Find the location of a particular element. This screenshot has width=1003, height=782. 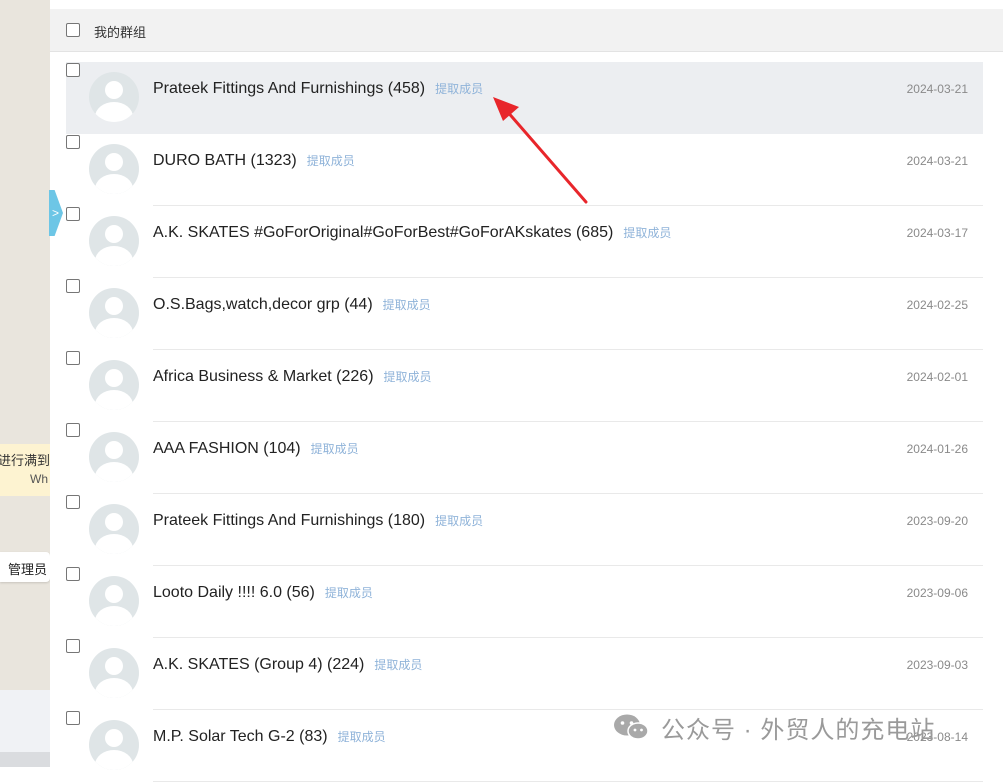

annotation-arrow is located at coordinates (540, 150).